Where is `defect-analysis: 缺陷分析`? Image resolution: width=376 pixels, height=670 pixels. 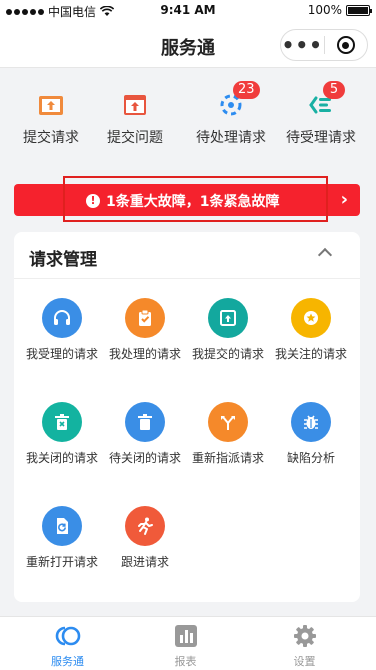
defect-analysis: 缺陷分析 is located at coordinates (311, 434).